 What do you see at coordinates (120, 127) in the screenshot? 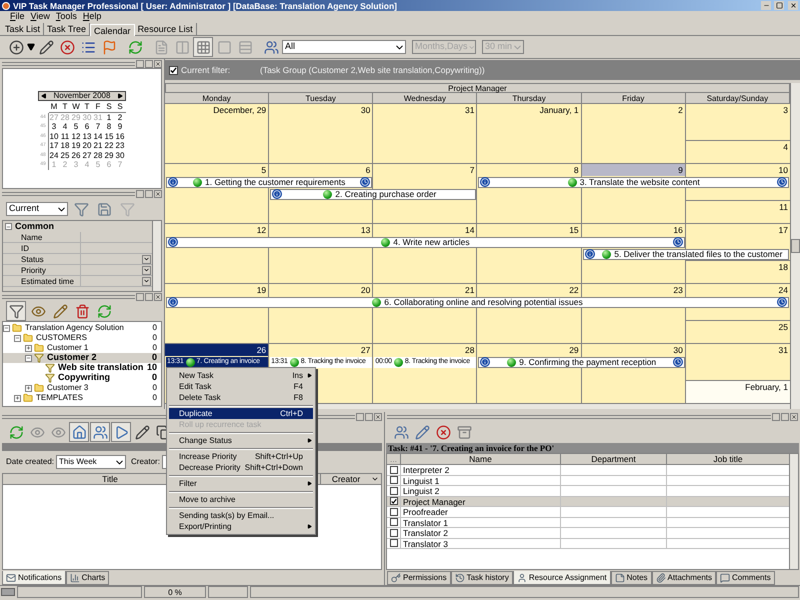
I see `calendar-day: 9` at bounding box center [120, 127].